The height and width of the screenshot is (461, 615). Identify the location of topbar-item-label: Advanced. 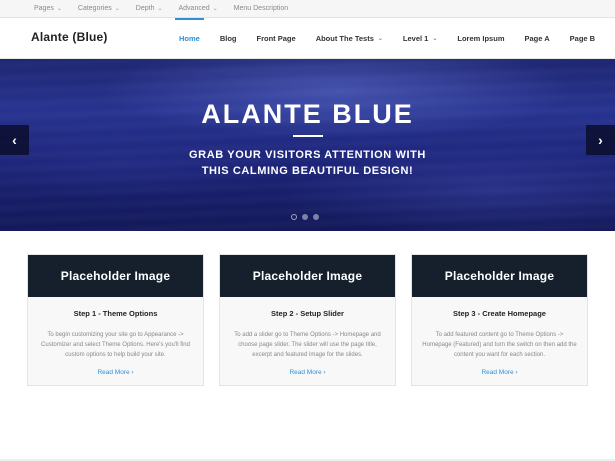
(194, 8).